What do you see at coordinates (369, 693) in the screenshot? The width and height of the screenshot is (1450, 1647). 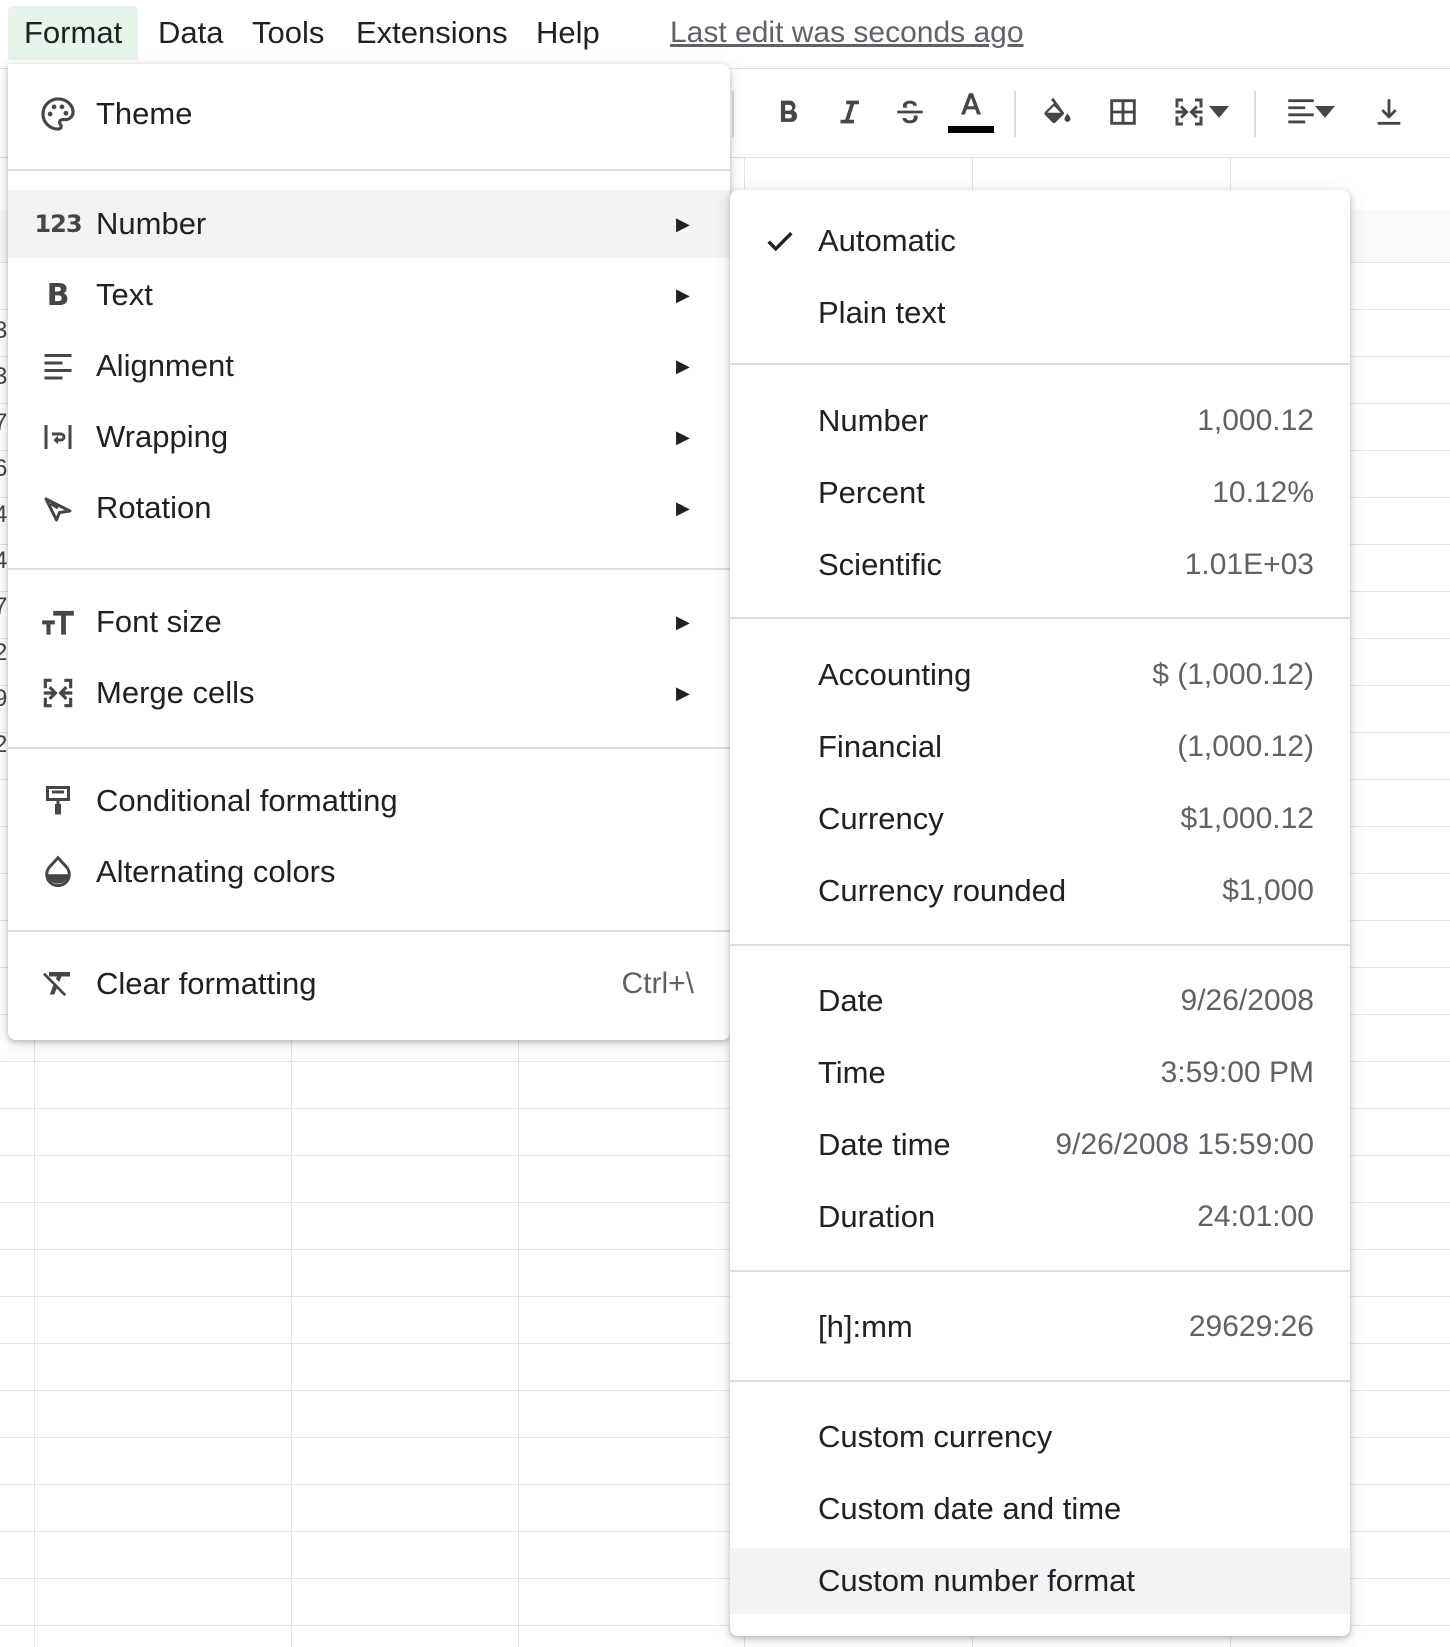 I see `menu-item-merge-cells: Merge cells ▶` at bounding box center [369, 693].